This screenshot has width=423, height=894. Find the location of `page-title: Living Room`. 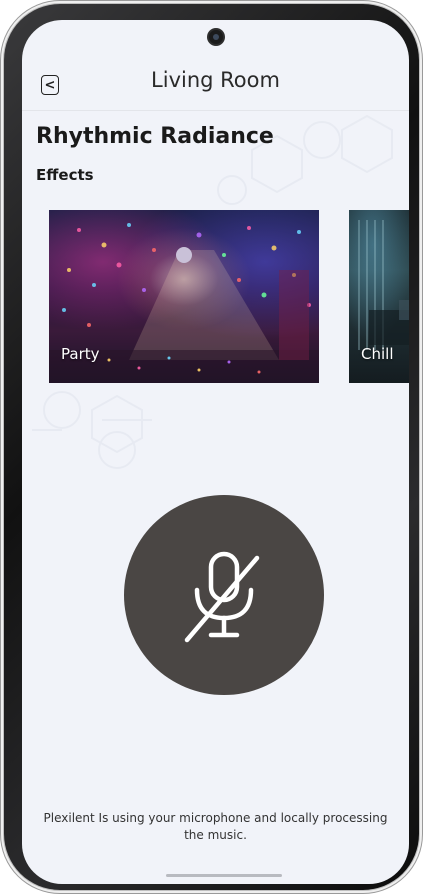

page-title: Living Room is located at coordinates (215, 80).